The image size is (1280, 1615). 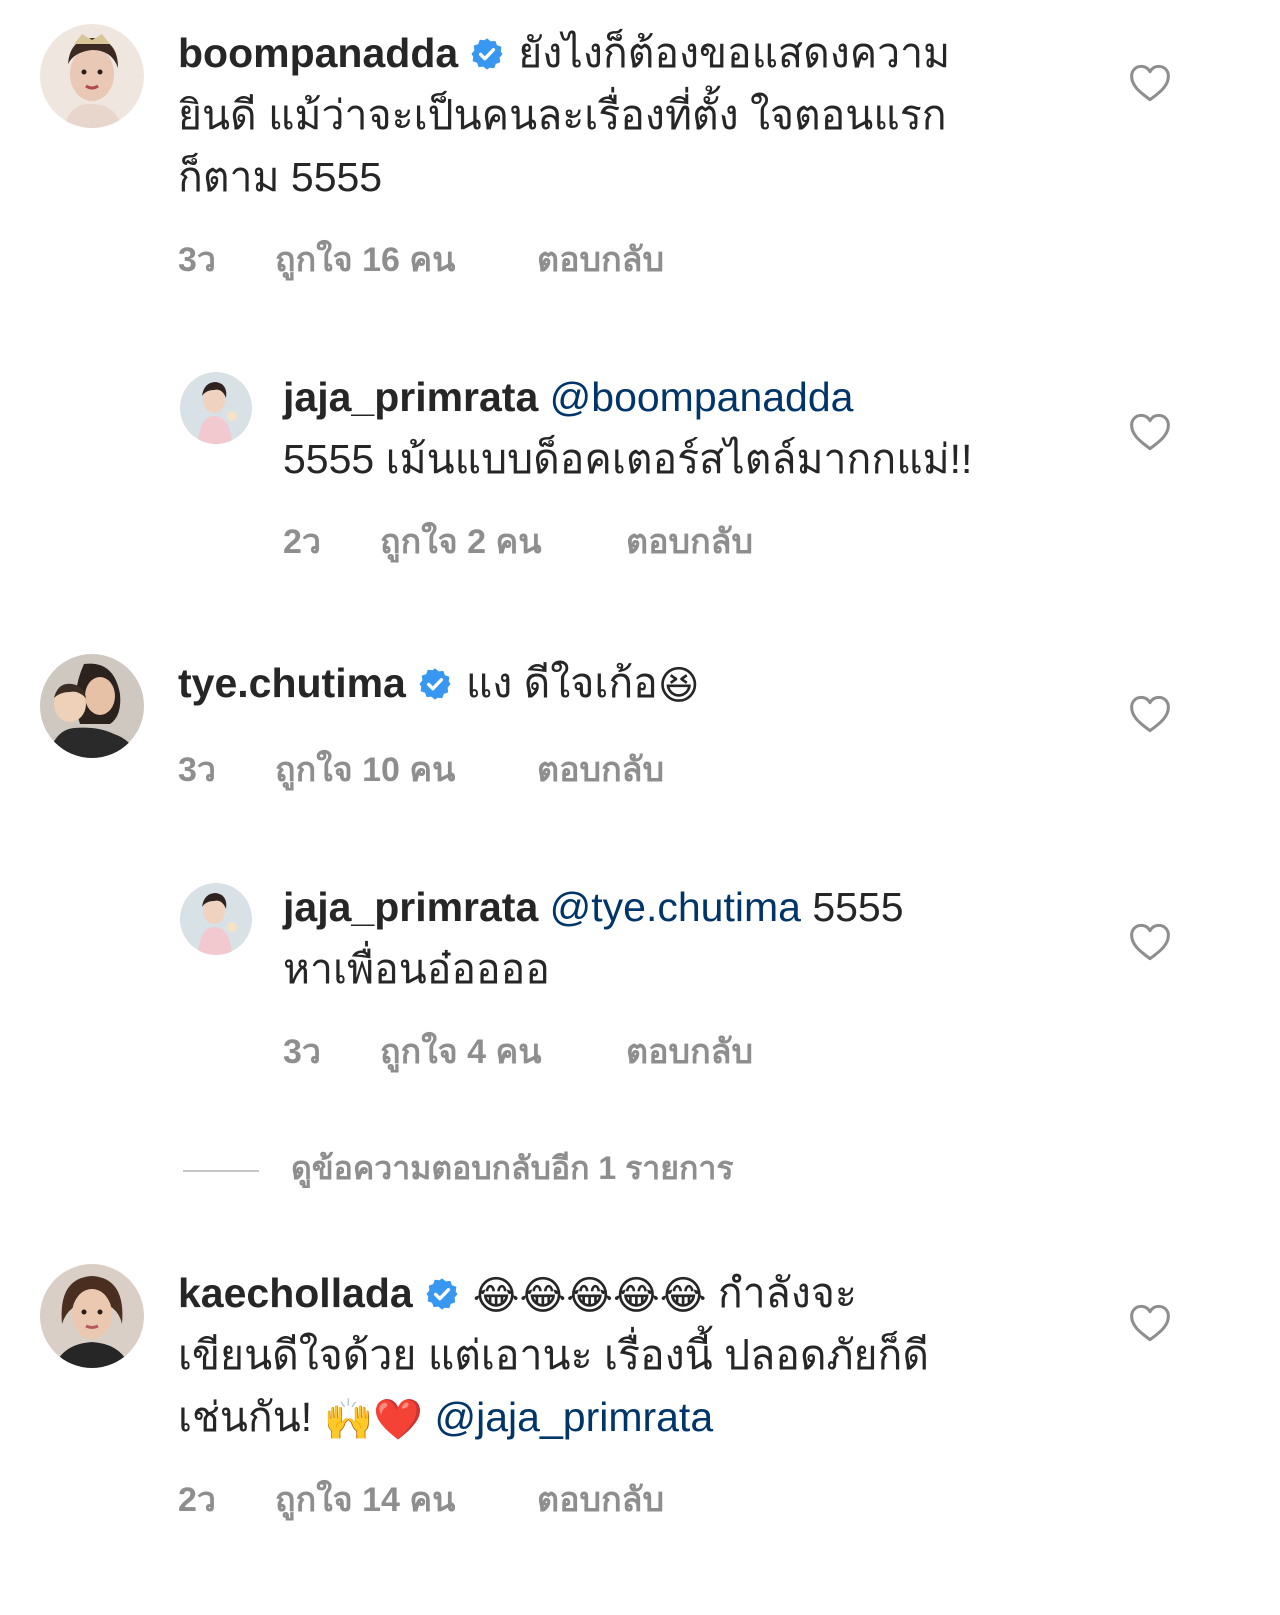 What do you see at coordinates (503, 1051) in the screenshot?
I see `likes-count: ถูกใจ 4 คน` at bounding box center [503, 1051].